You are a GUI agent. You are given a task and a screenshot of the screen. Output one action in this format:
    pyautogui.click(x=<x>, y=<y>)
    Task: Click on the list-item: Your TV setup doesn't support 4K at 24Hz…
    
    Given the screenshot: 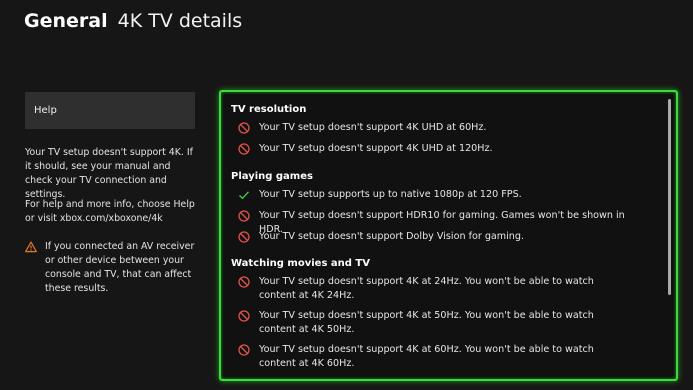 What is the action you would take?
    pyautogui.click(x=435, y=289)
    